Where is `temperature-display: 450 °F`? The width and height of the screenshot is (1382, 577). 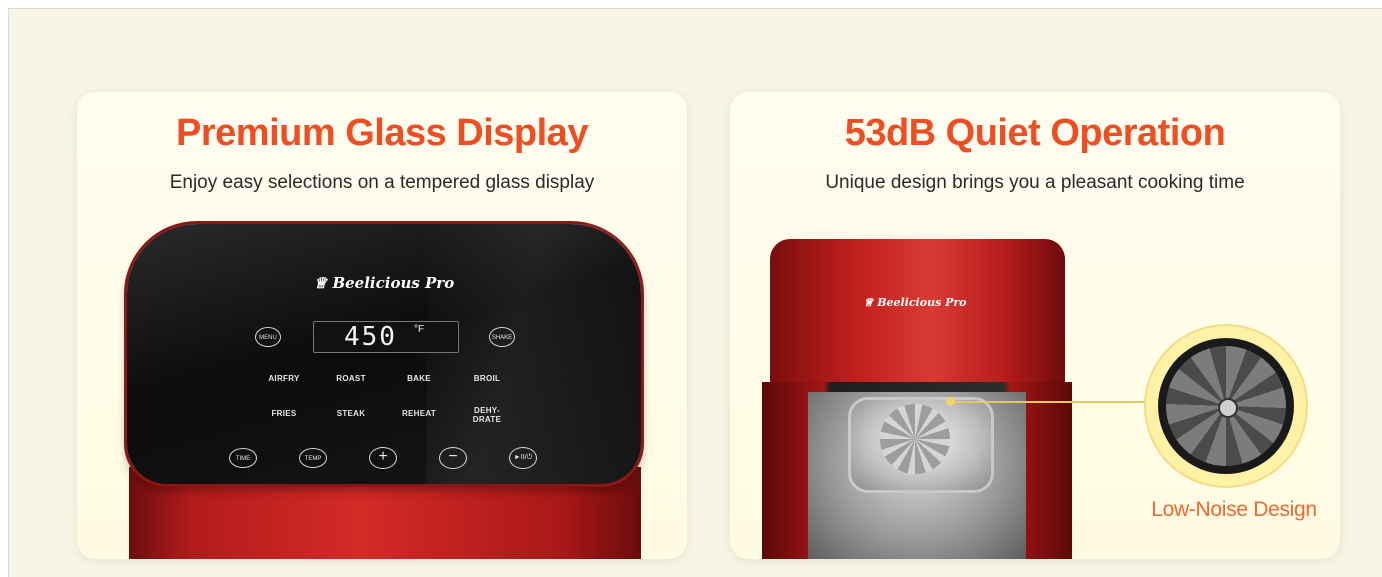
temperature-display: 450 °F is located at coordinates (386, 337).